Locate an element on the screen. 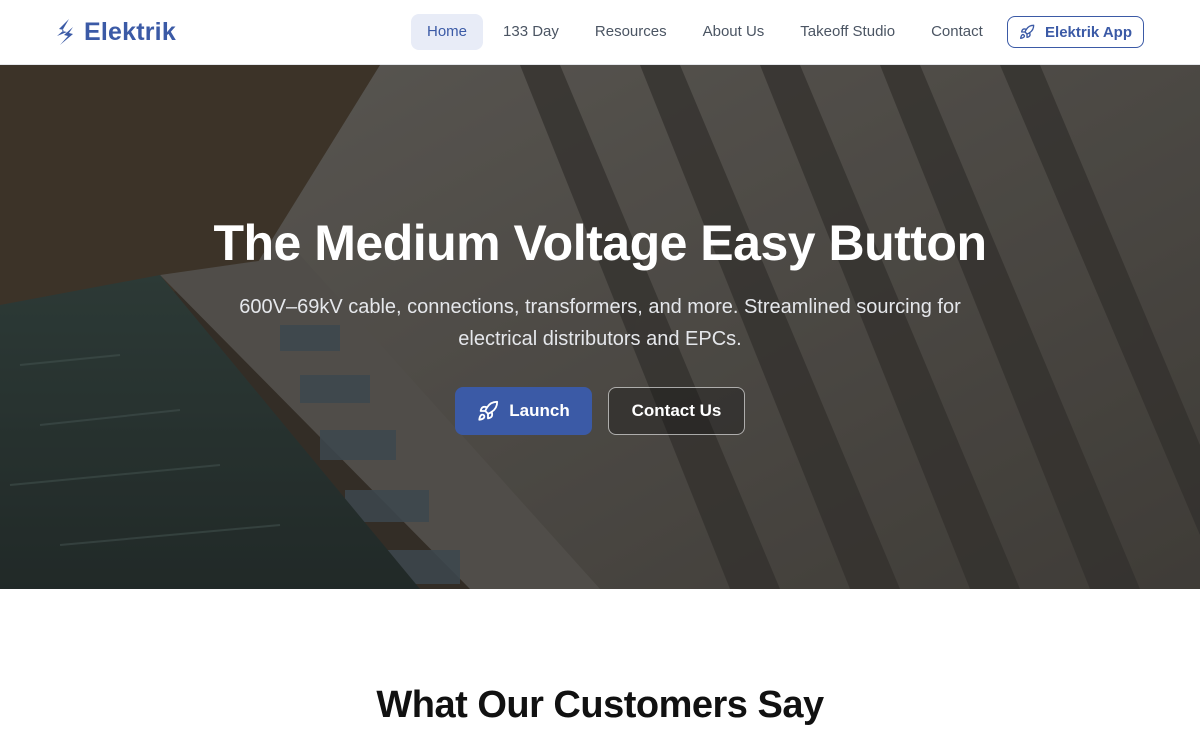 This screenshot has height=750, width=1200. brand-logo: Elektrik is located at coordinates (116, 32).